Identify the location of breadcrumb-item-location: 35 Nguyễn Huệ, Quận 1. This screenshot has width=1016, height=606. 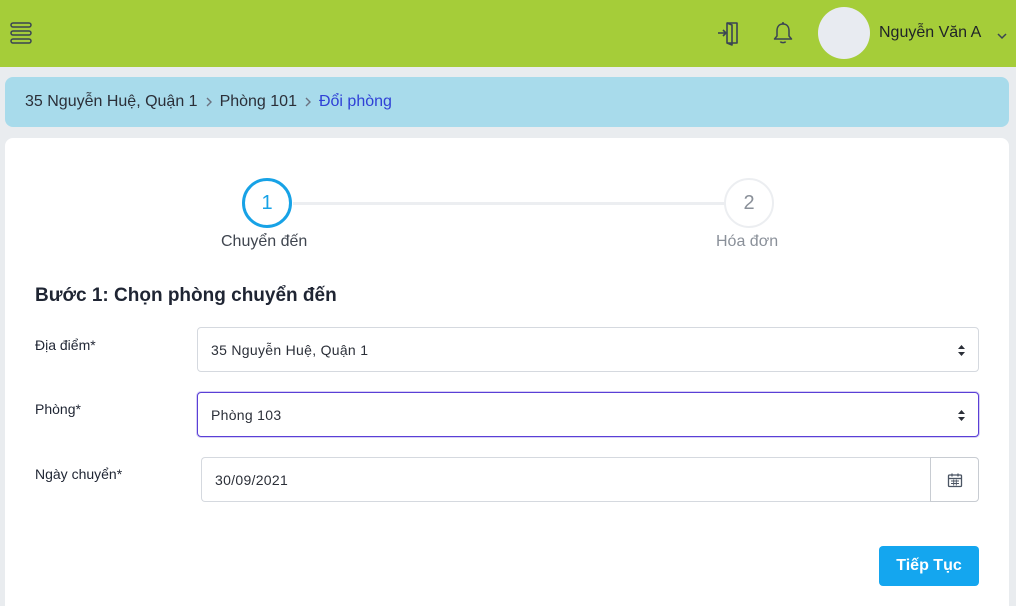
(111, 102).